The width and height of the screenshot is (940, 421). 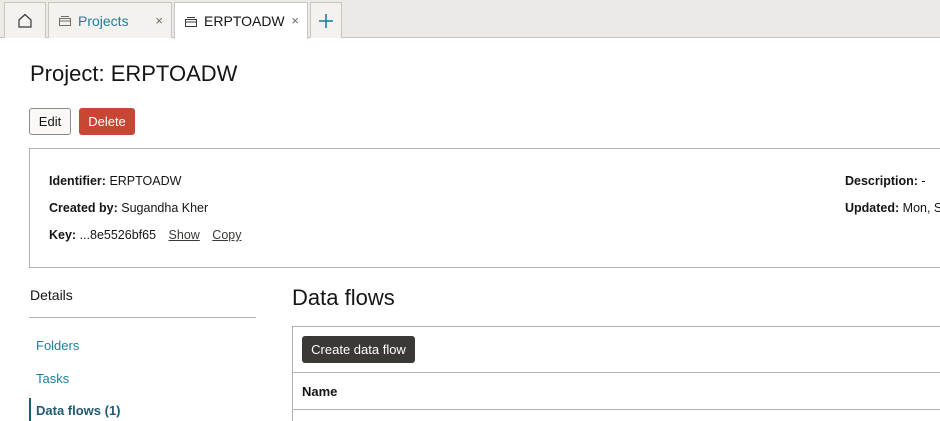 I want to click on home-icon, so click(x=25, y=20).